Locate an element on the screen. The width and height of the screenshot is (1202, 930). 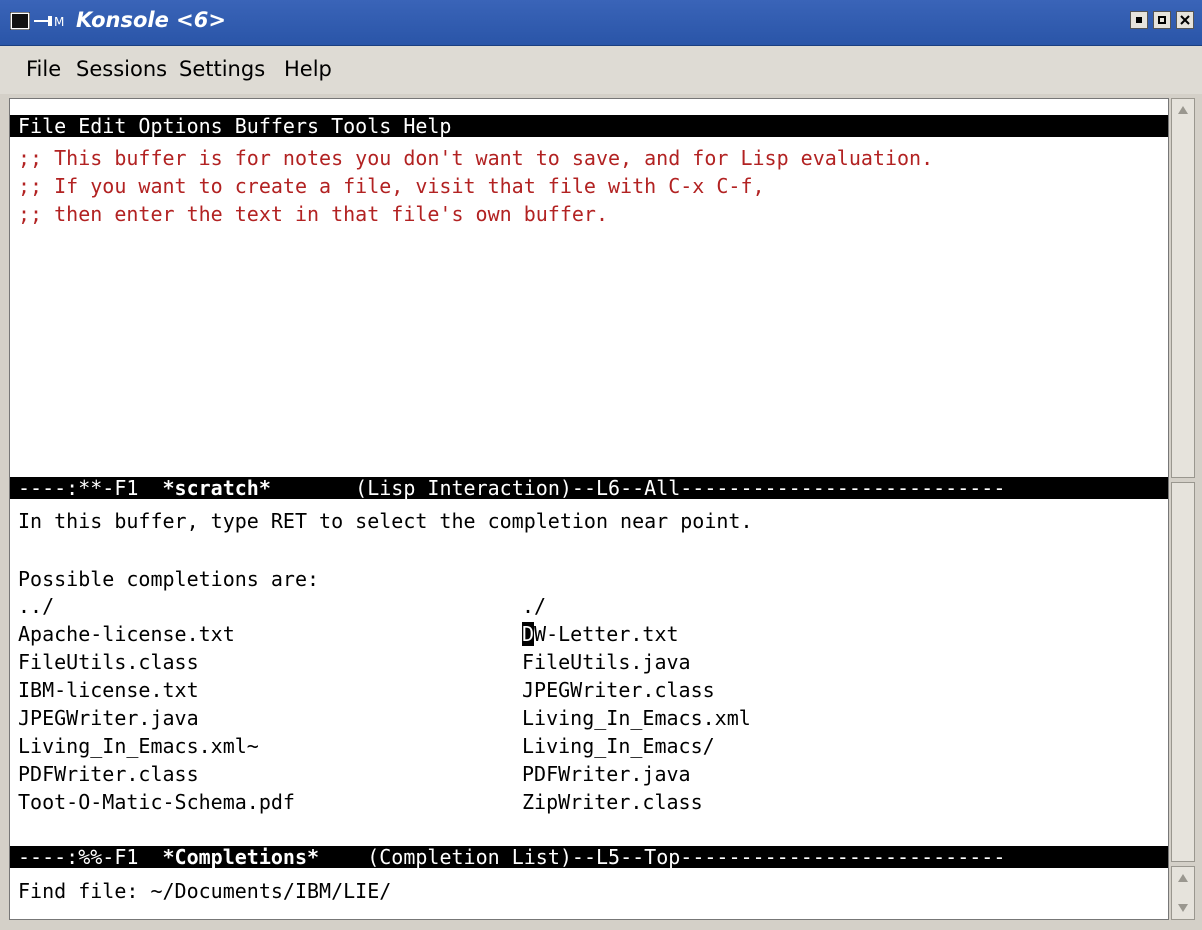
menu-settings: Settings is located at coordinates (222, 69).